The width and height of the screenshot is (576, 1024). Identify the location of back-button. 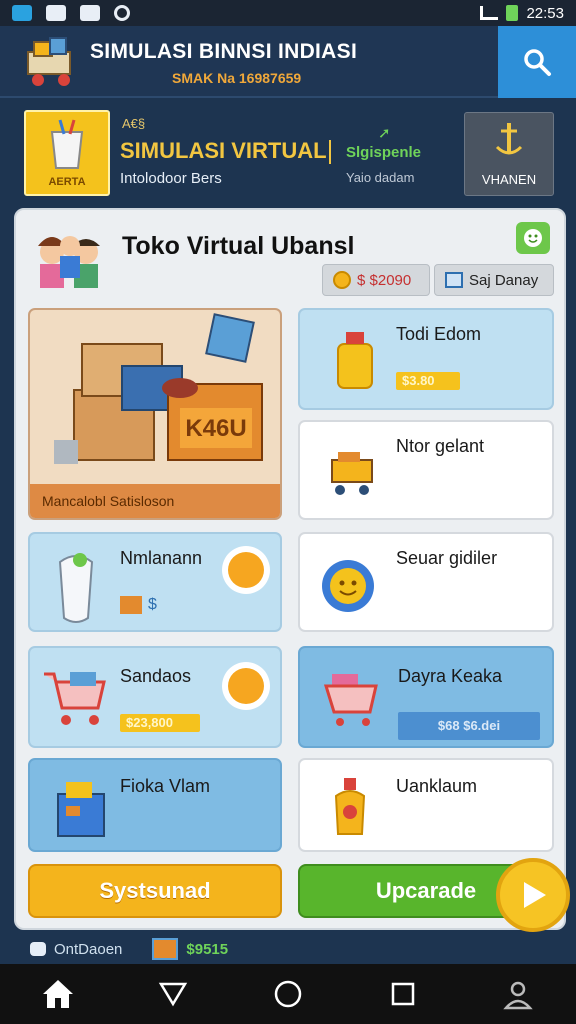
(173, 994).